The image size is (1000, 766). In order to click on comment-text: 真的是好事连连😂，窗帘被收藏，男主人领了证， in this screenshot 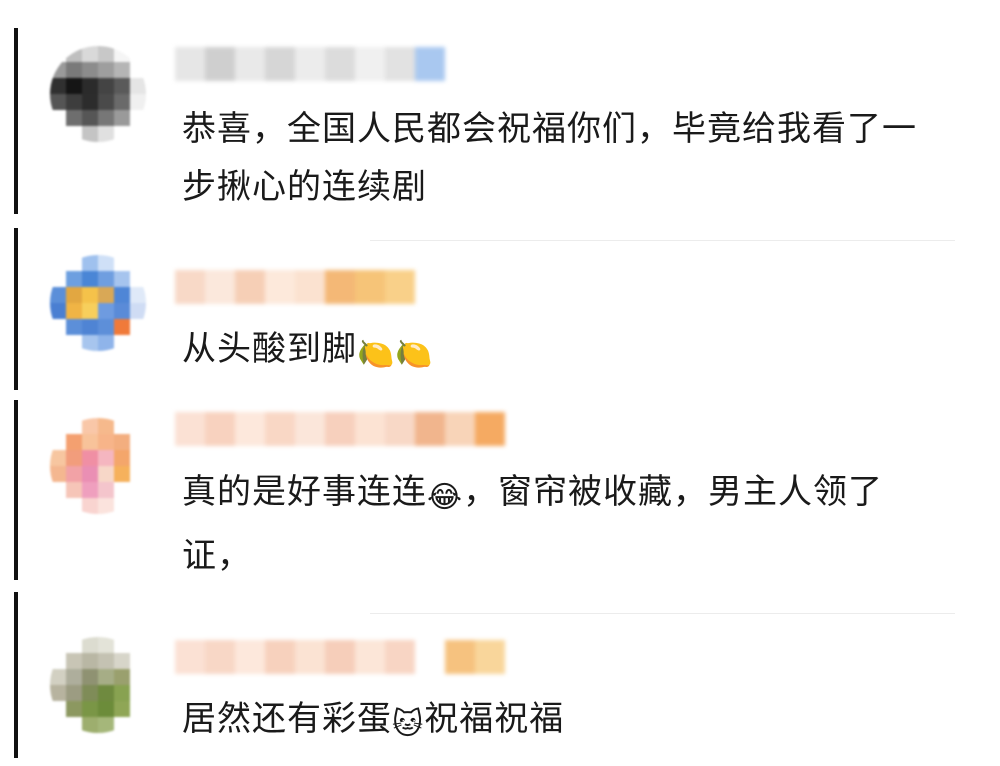, I will do `click(556, 524)`.